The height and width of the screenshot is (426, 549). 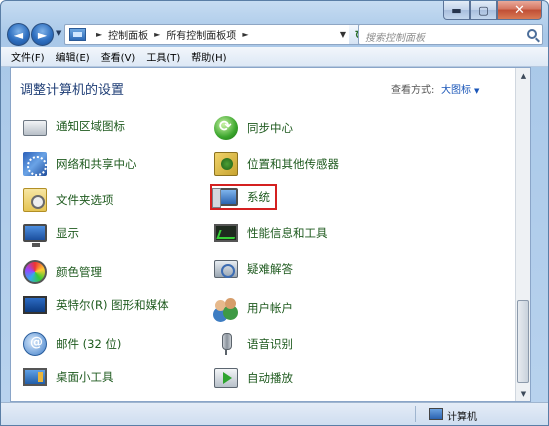 I want to click on forward-button: ►, so click(x=42, y=34).